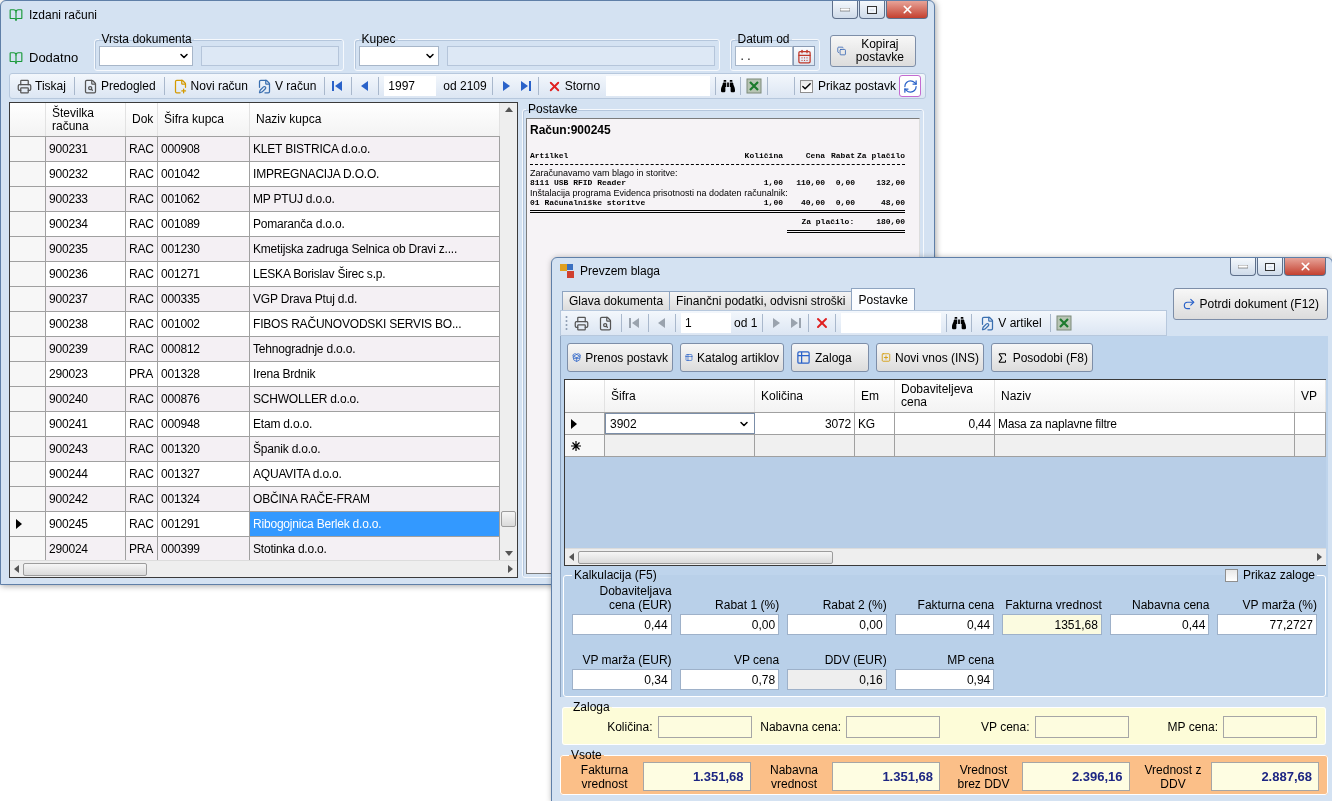 Image resolution: width=1332 pixels, height=801 pixels. I want to click on column-header: Naziv, so click(1145, 396).